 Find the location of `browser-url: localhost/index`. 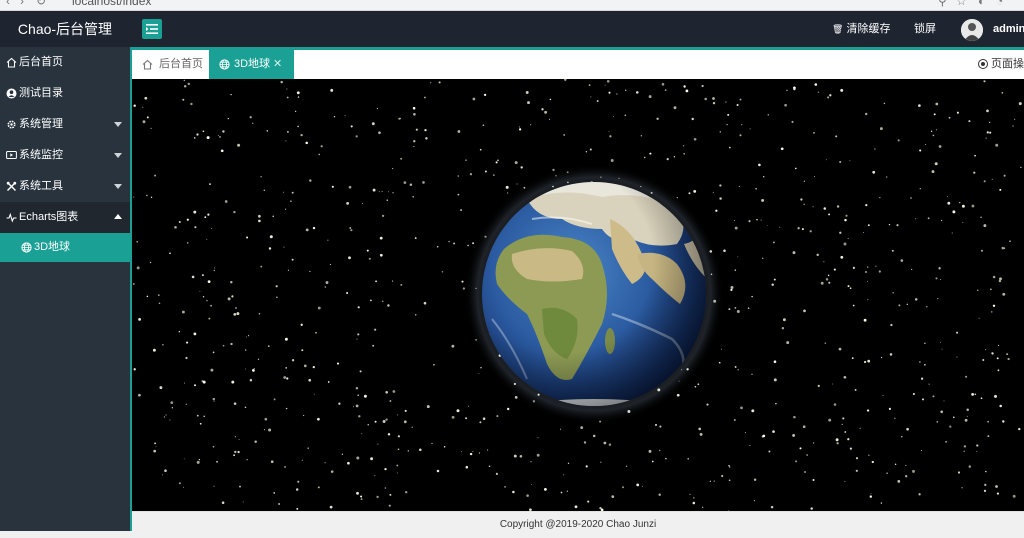

browser-url: localhost/index is located at coordinates (111, 4).